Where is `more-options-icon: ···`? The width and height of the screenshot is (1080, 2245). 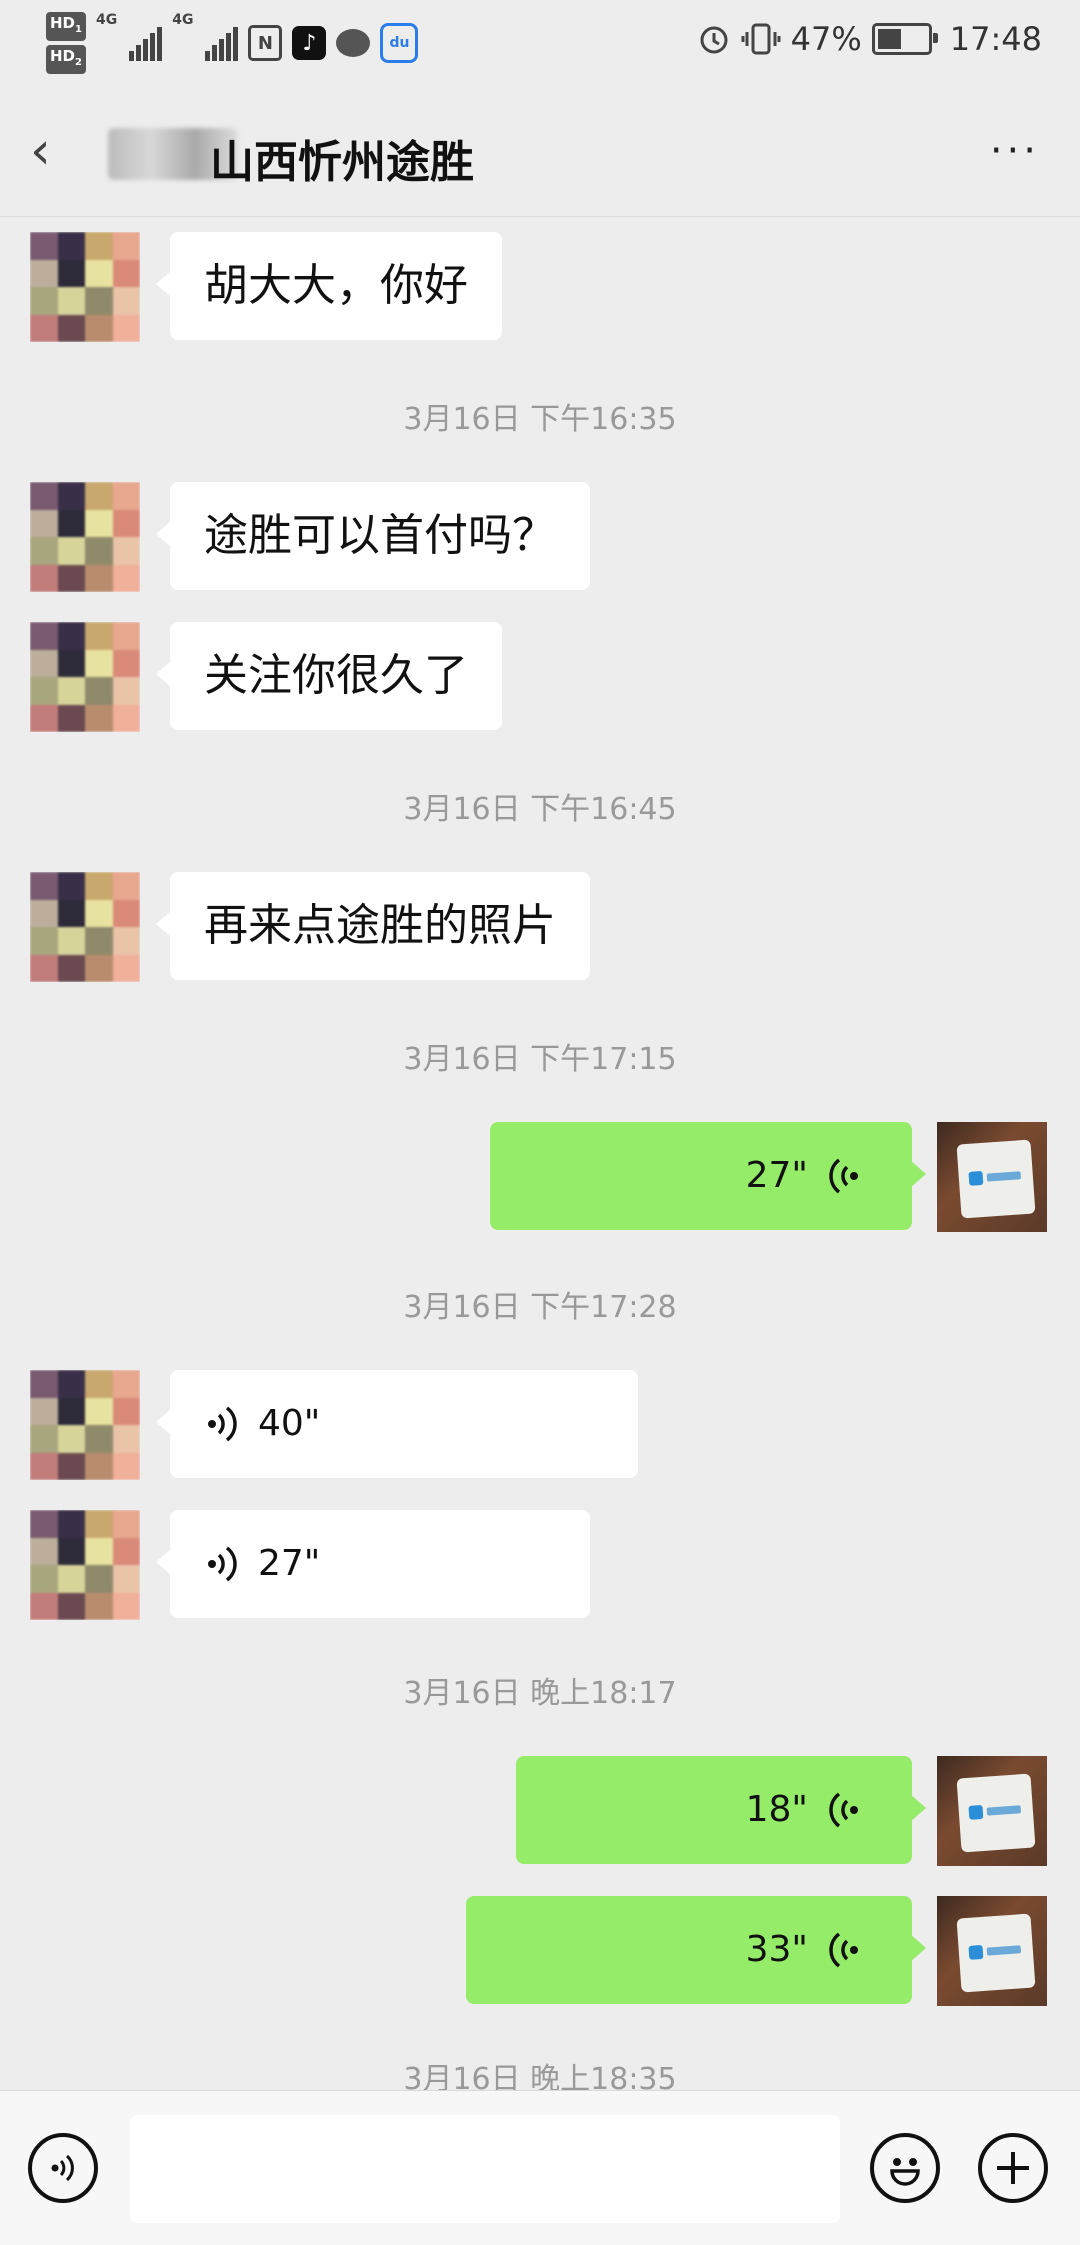
more-options-icon: ··· is located at coordinates (1015, 151).